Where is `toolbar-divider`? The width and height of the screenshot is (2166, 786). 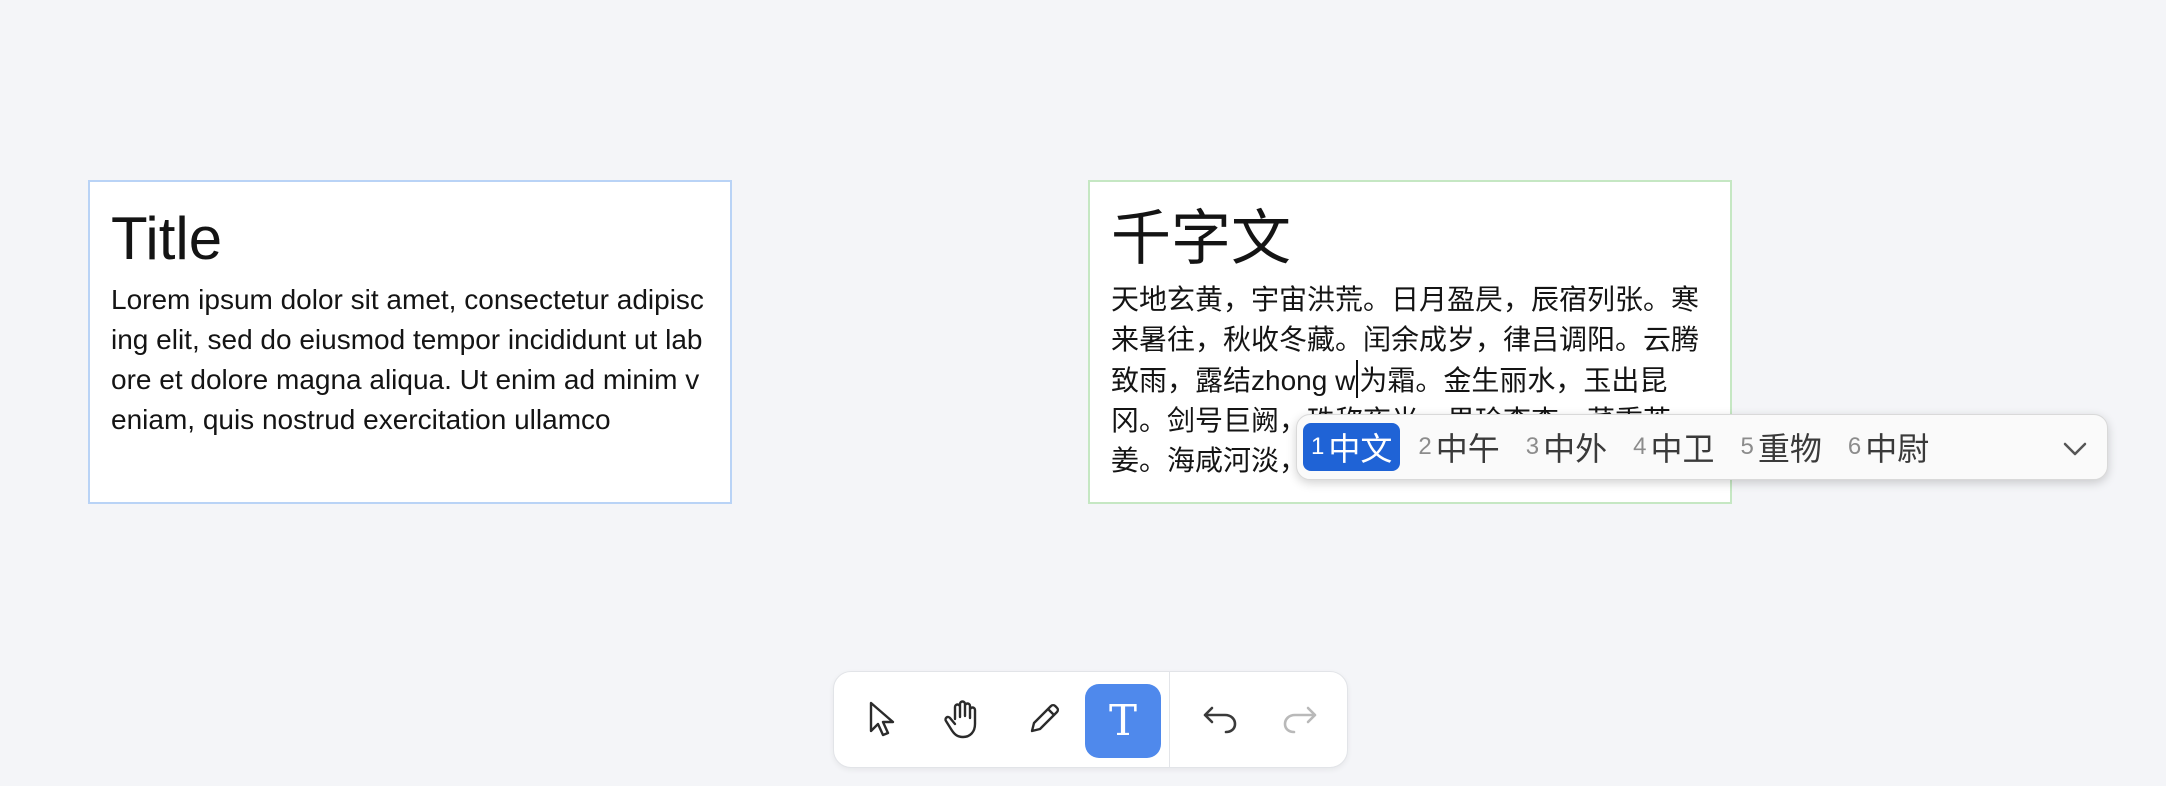 toolbar-divider is located at coordinates (1169, 719).